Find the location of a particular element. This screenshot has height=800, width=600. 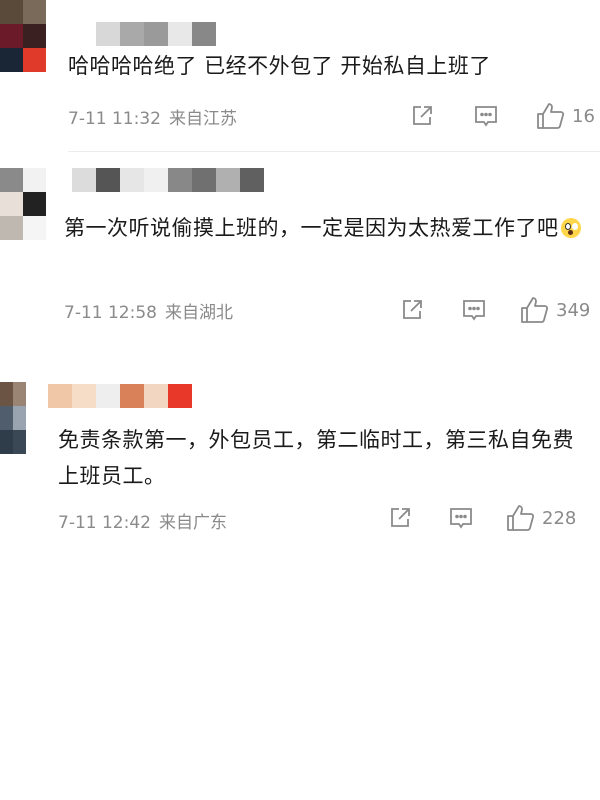

comment-meta: 7-11 12:58 来自湖北 is located at coordinates (148, 310).